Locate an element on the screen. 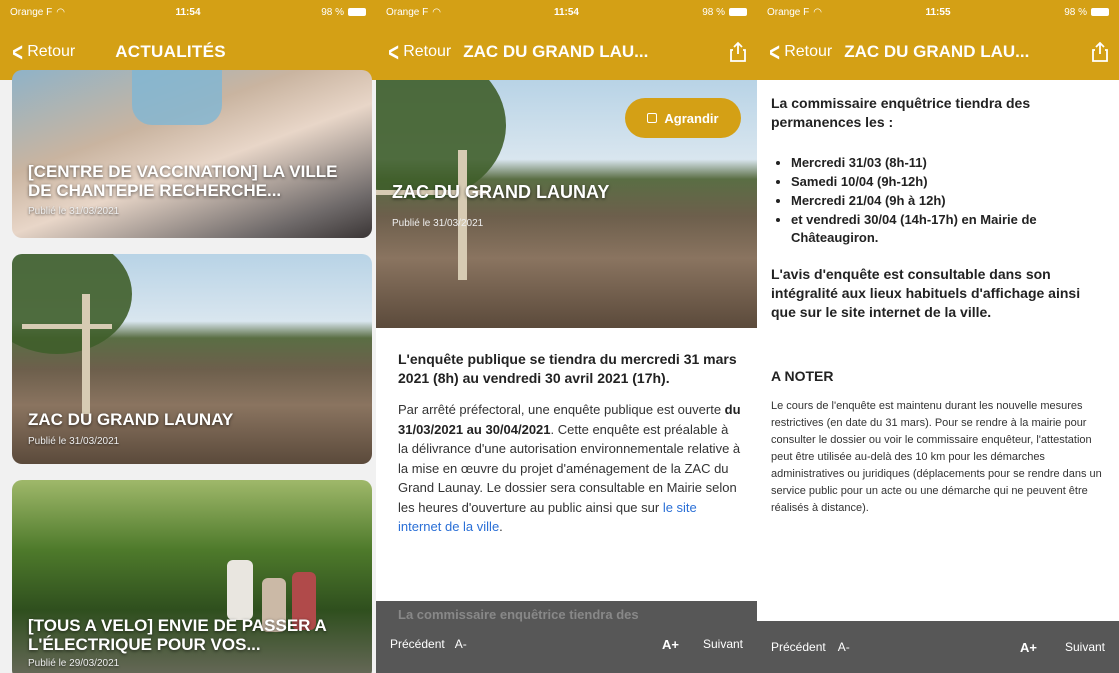 The image size is (1119, 673). scrolled-text-preview: La commissaire enquêtrice tiendra des is located at coordinates (518, 614).